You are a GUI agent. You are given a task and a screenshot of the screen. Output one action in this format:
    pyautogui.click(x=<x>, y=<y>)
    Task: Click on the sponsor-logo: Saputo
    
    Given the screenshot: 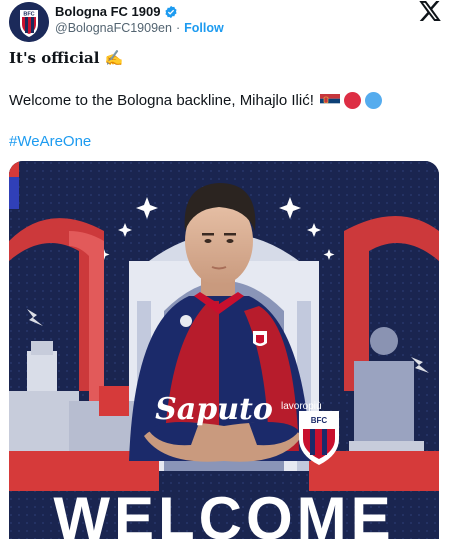 What is the action you would take?
    pyautogui.click(x=214, y=409)
    